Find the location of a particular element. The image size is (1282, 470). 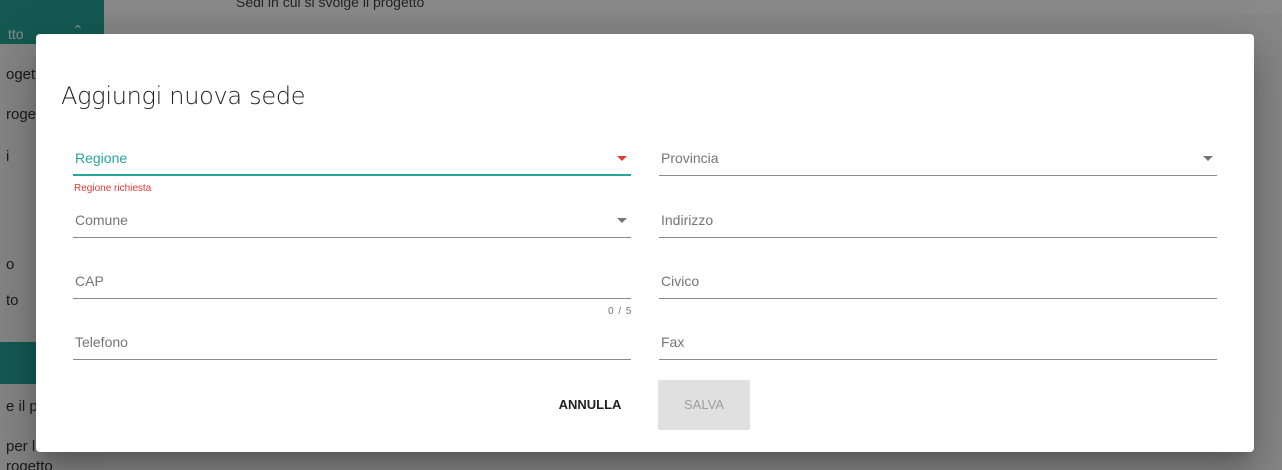

civico-input: Civico is located at coordinates (938, 279).